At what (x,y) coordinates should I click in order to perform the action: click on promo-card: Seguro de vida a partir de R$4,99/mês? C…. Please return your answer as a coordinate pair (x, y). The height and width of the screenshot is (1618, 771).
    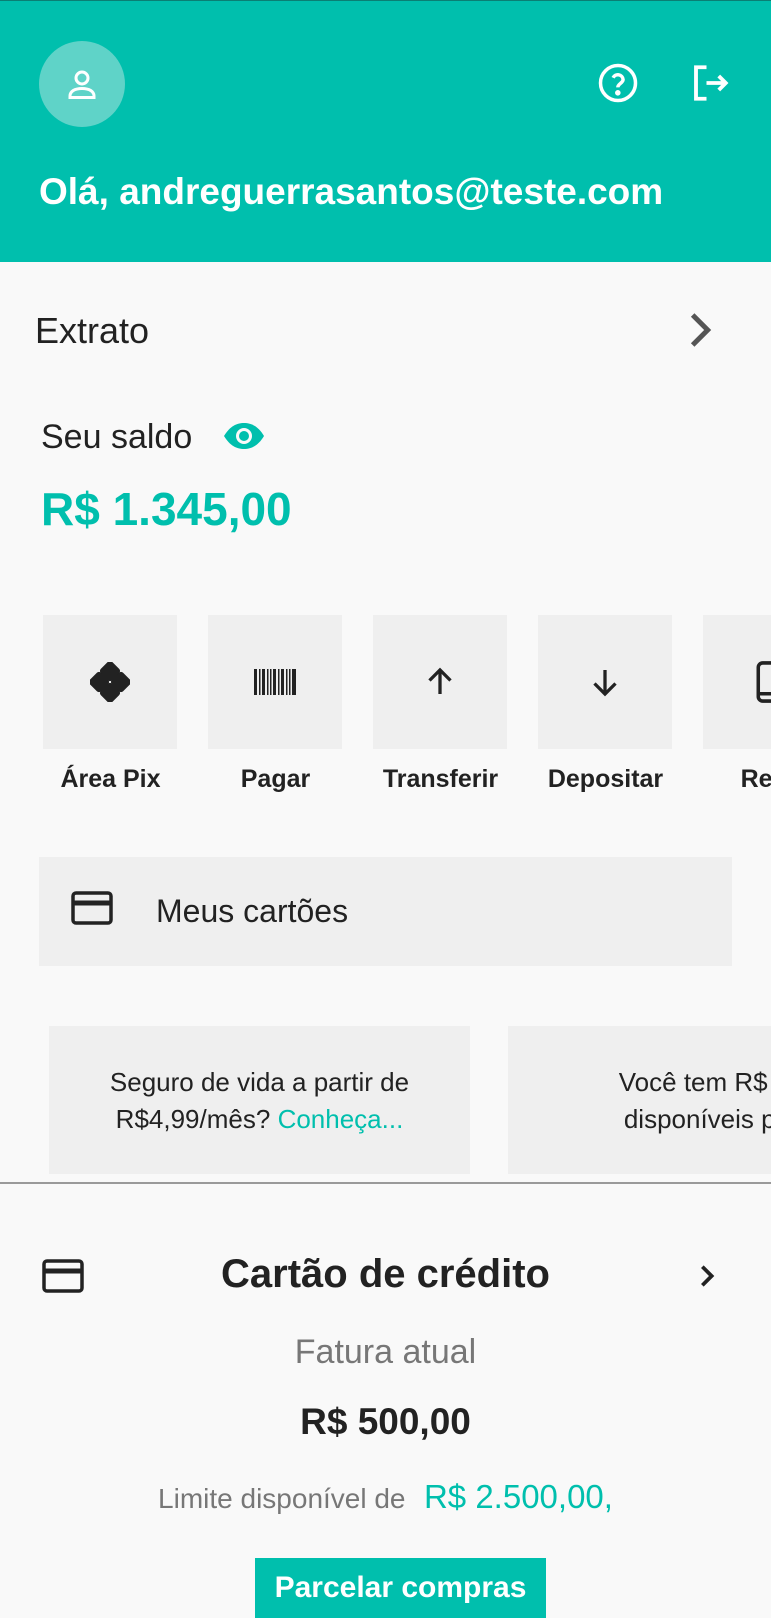
    Looking at the image, I should click on (259, 1100).